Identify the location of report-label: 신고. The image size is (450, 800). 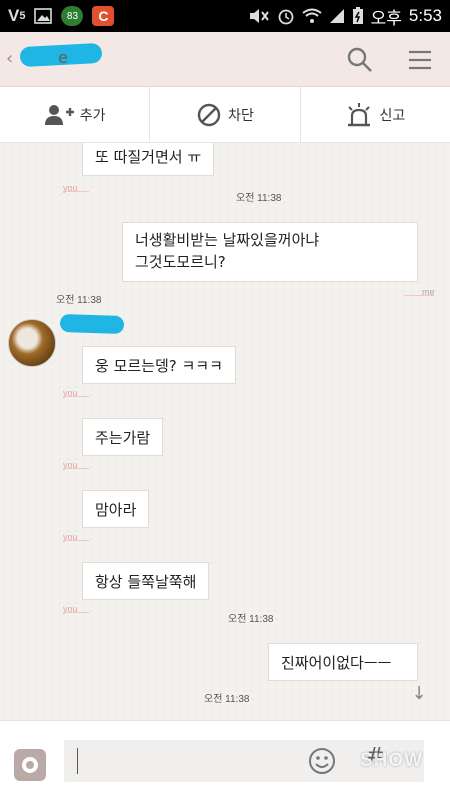
(392, 115).